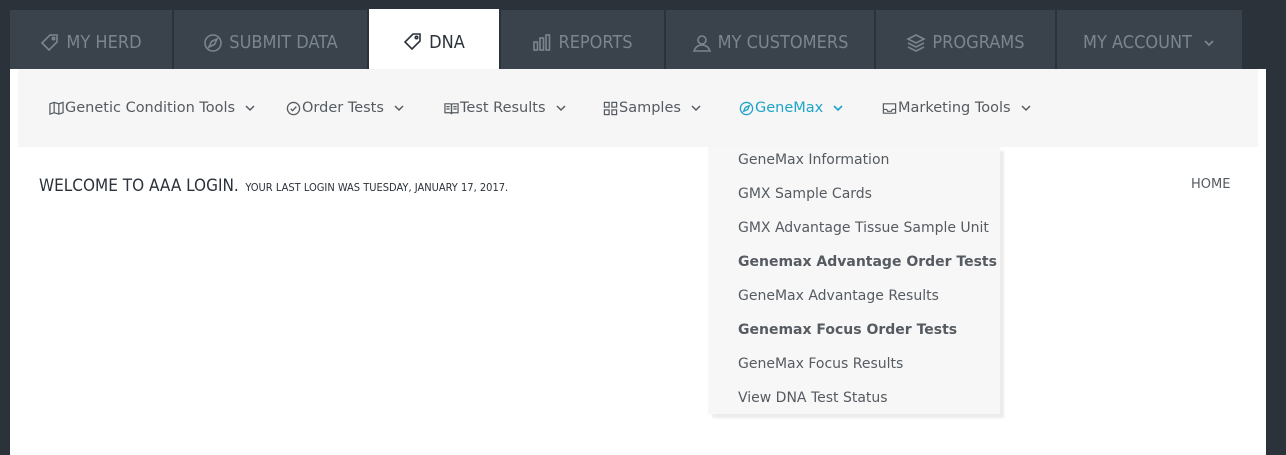 The width and height of the screenshot is (1286, 455). I want to click on menu-item-genemax-focus-results: GeneMax Focus Results, so click(820, 364).